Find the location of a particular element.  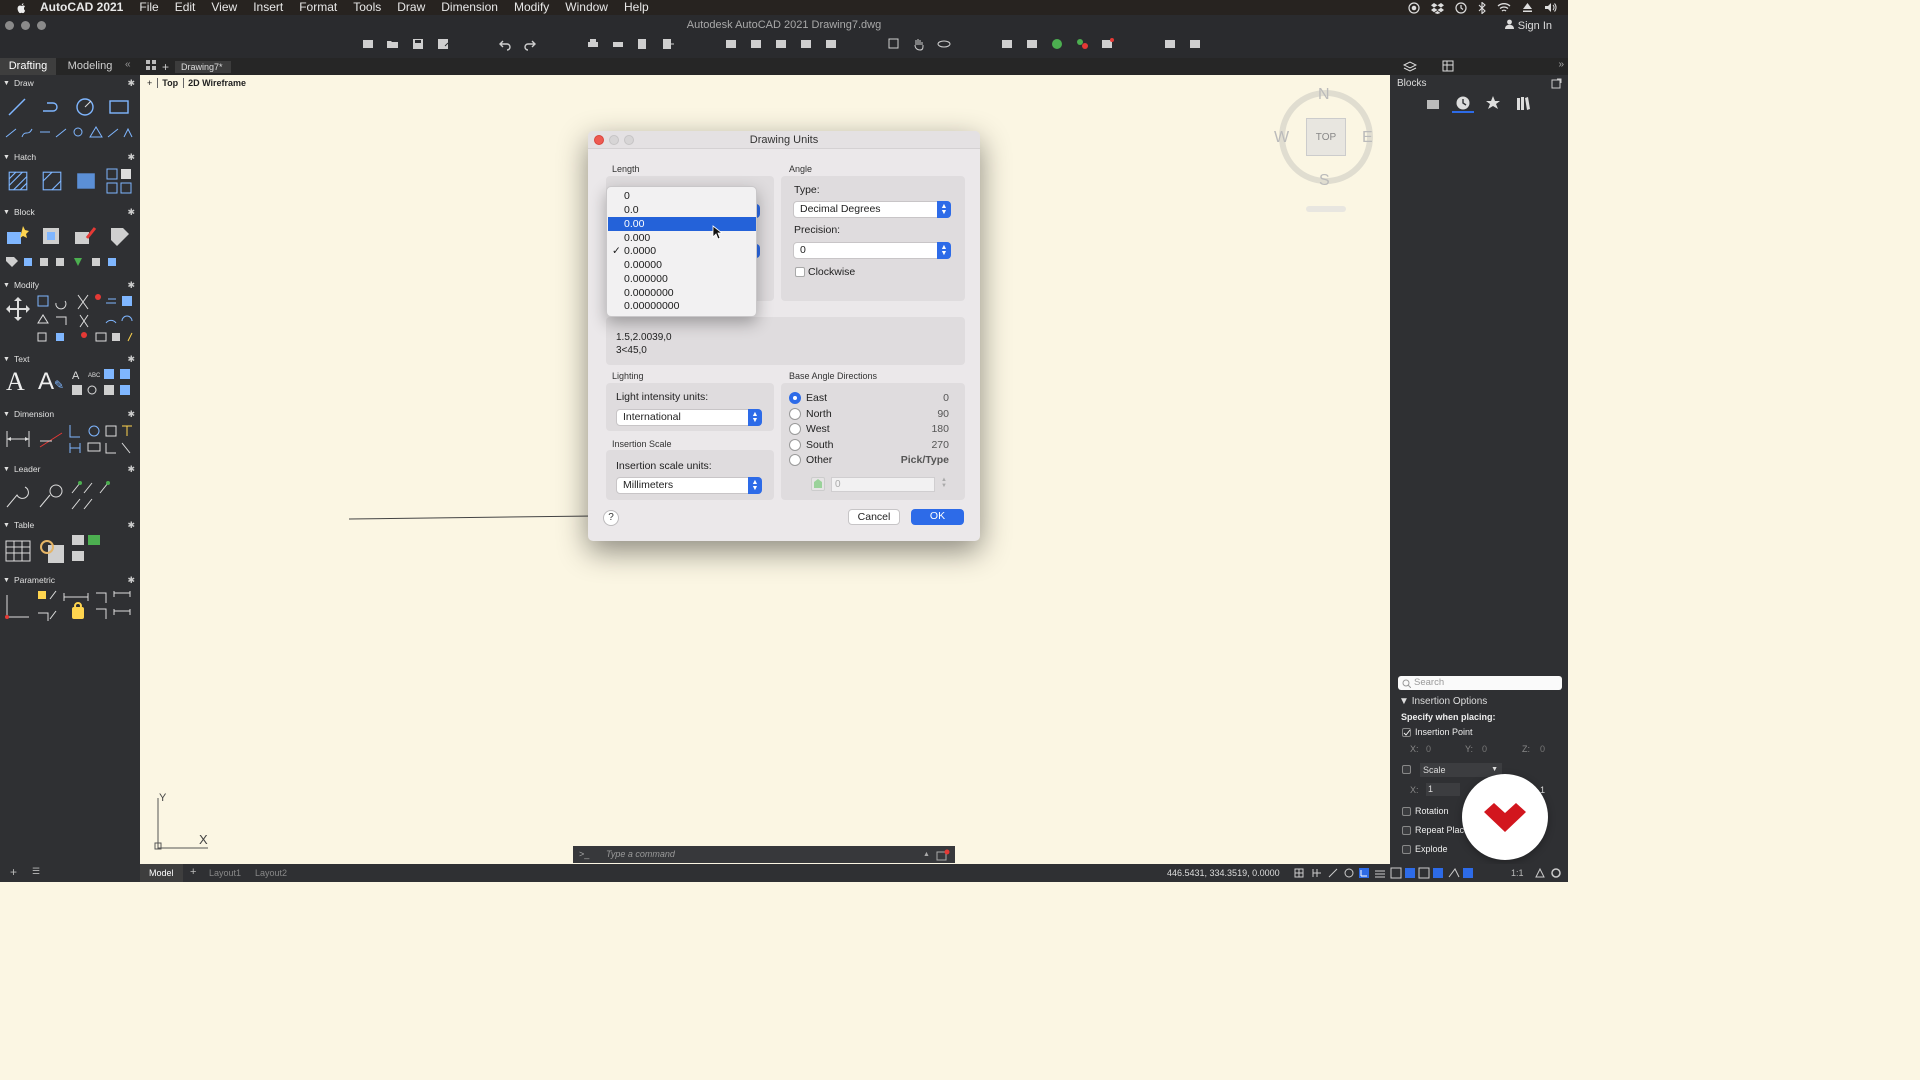

recent-icon is located at coordinates (1463, 103).